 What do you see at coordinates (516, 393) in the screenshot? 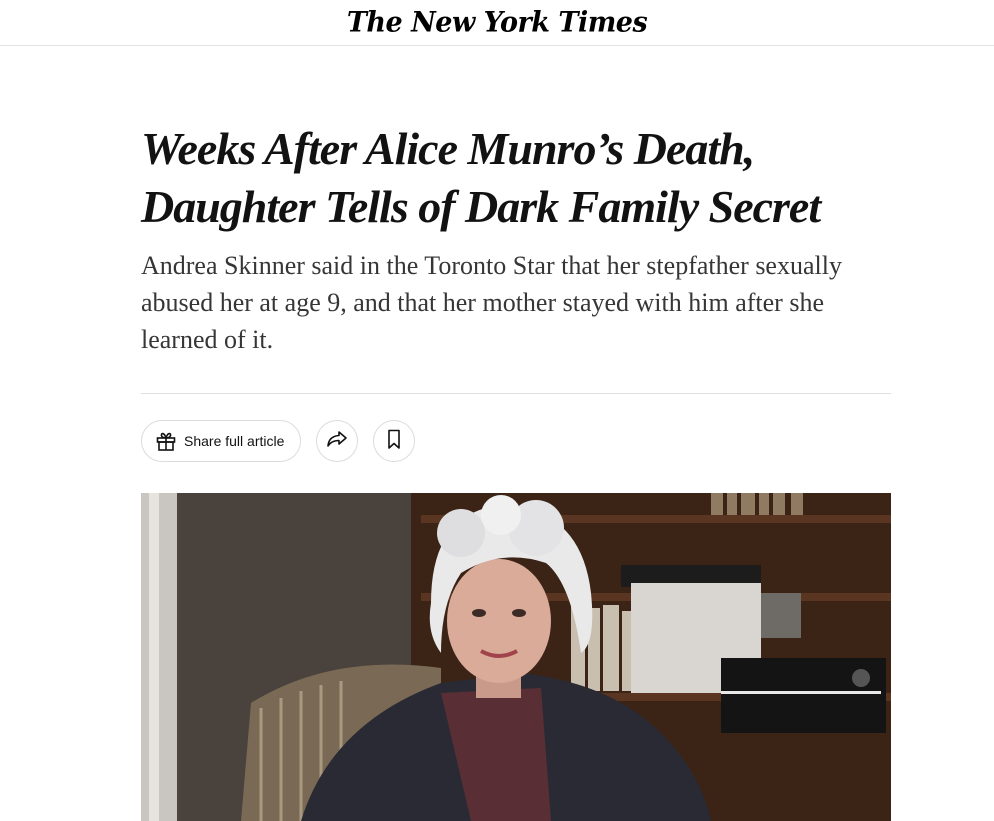
I see `divider` at bounding box center [516, 393].